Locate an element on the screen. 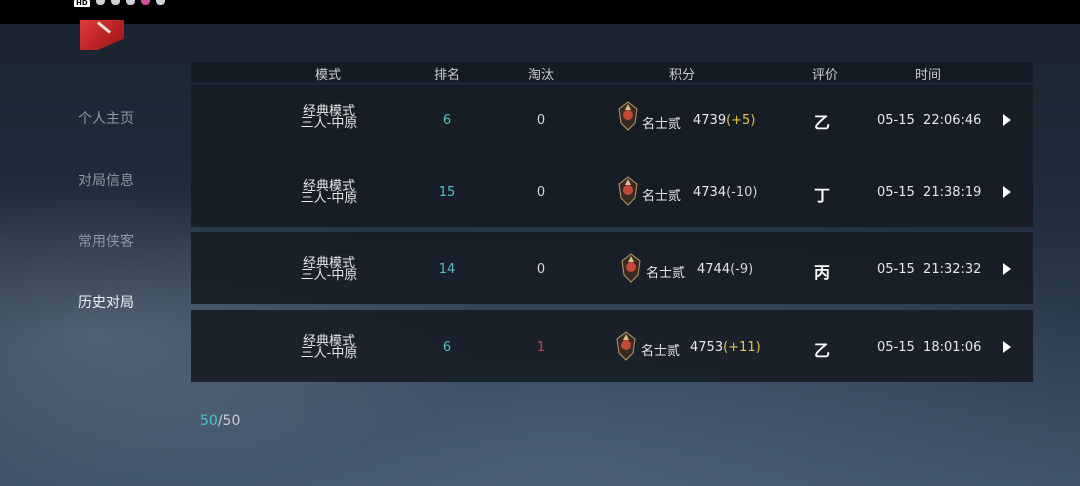  wifi-icon is located at coordinates (130, 2).